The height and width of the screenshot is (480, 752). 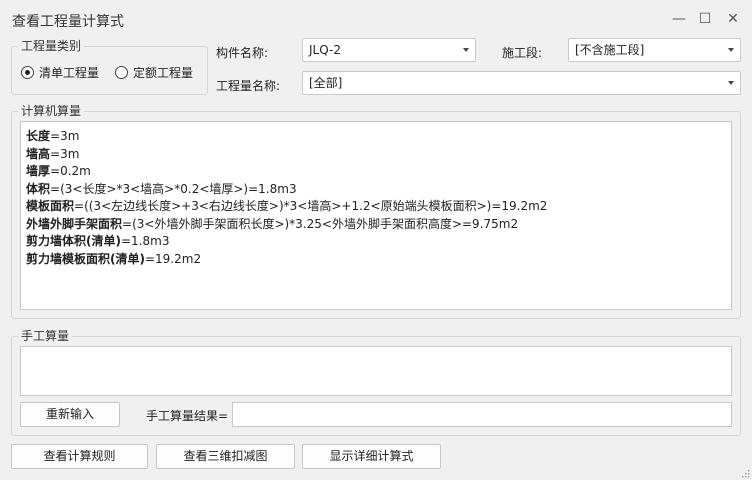 I want to click on manual-calc-textarea, so click(x=376, y=371).